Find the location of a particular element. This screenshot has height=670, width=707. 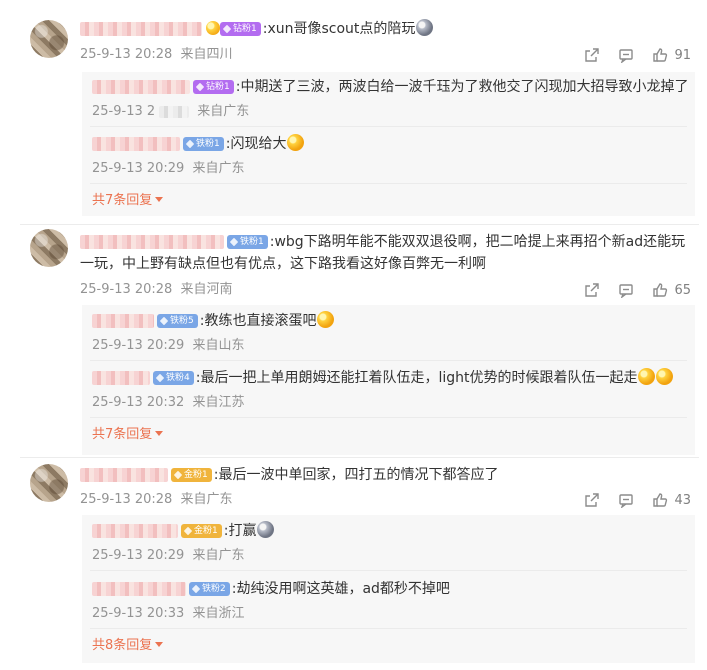

comment-actions: 91 is located at coordinates (628, 55).